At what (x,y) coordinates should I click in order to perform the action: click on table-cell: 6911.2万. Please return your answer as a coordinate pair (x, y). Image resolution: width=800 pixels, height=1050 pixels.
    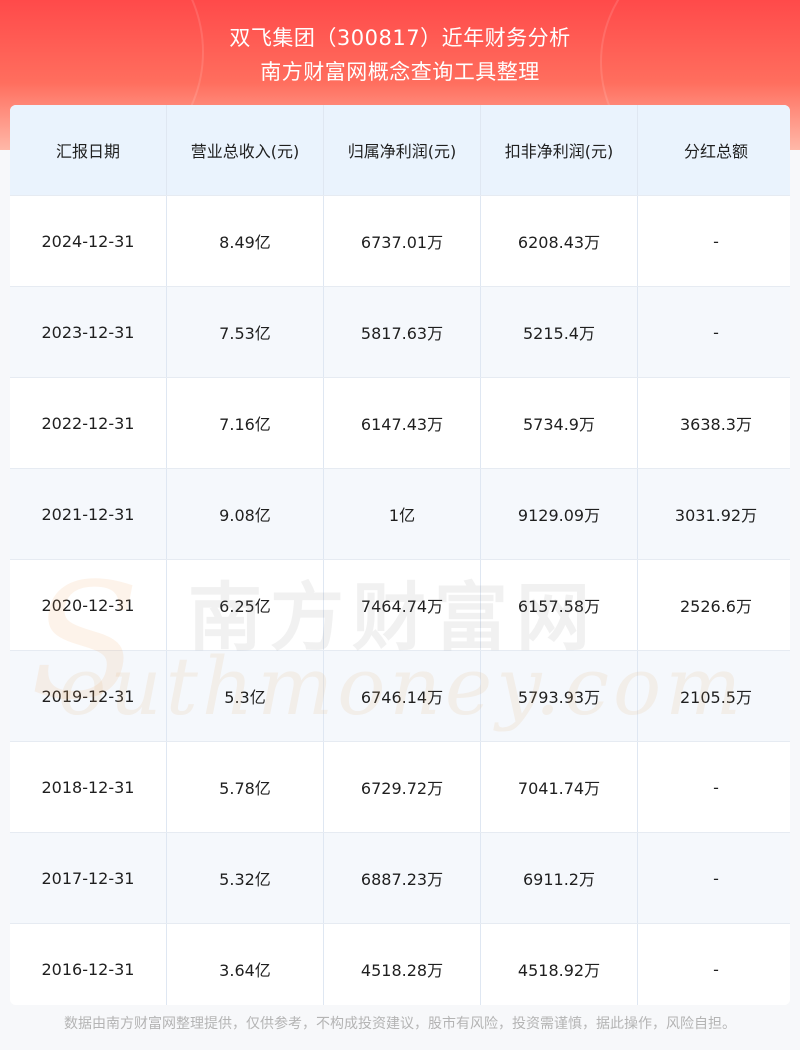
    Looking at the image, I should click on (559, 878).